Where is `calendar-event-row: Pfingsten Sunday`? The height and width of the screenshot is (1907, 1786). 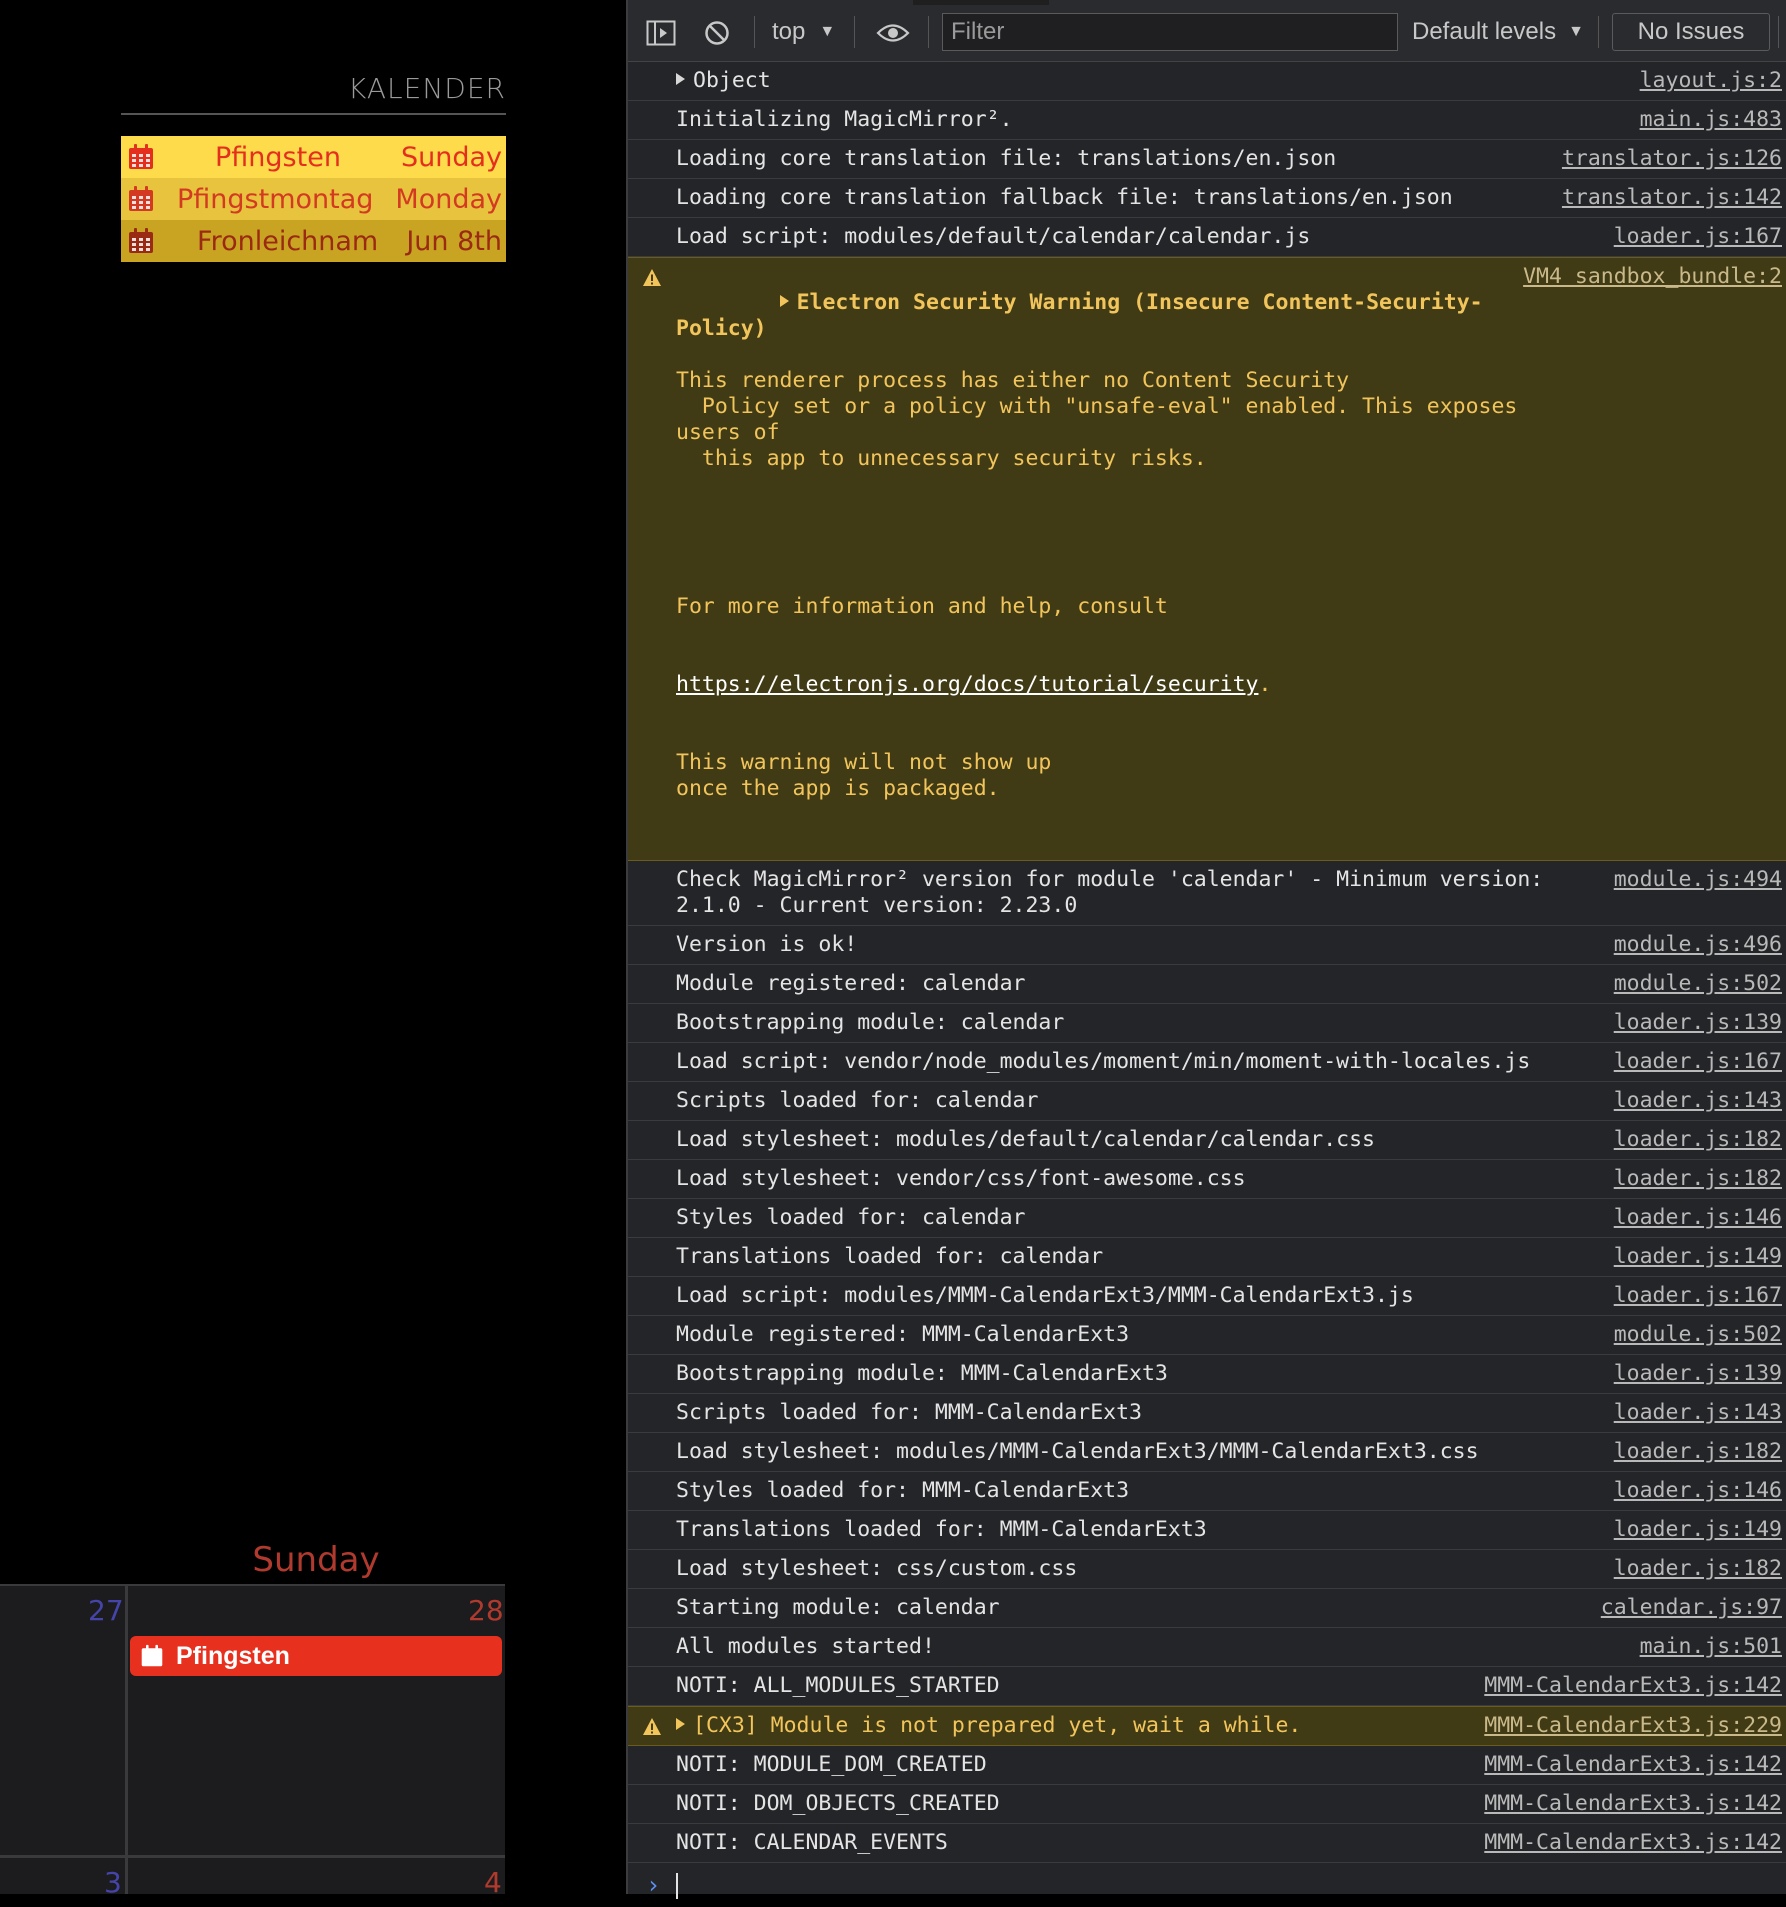
calendar-event-row: Pfingsten Sunday is located at coordinates (313, 157).